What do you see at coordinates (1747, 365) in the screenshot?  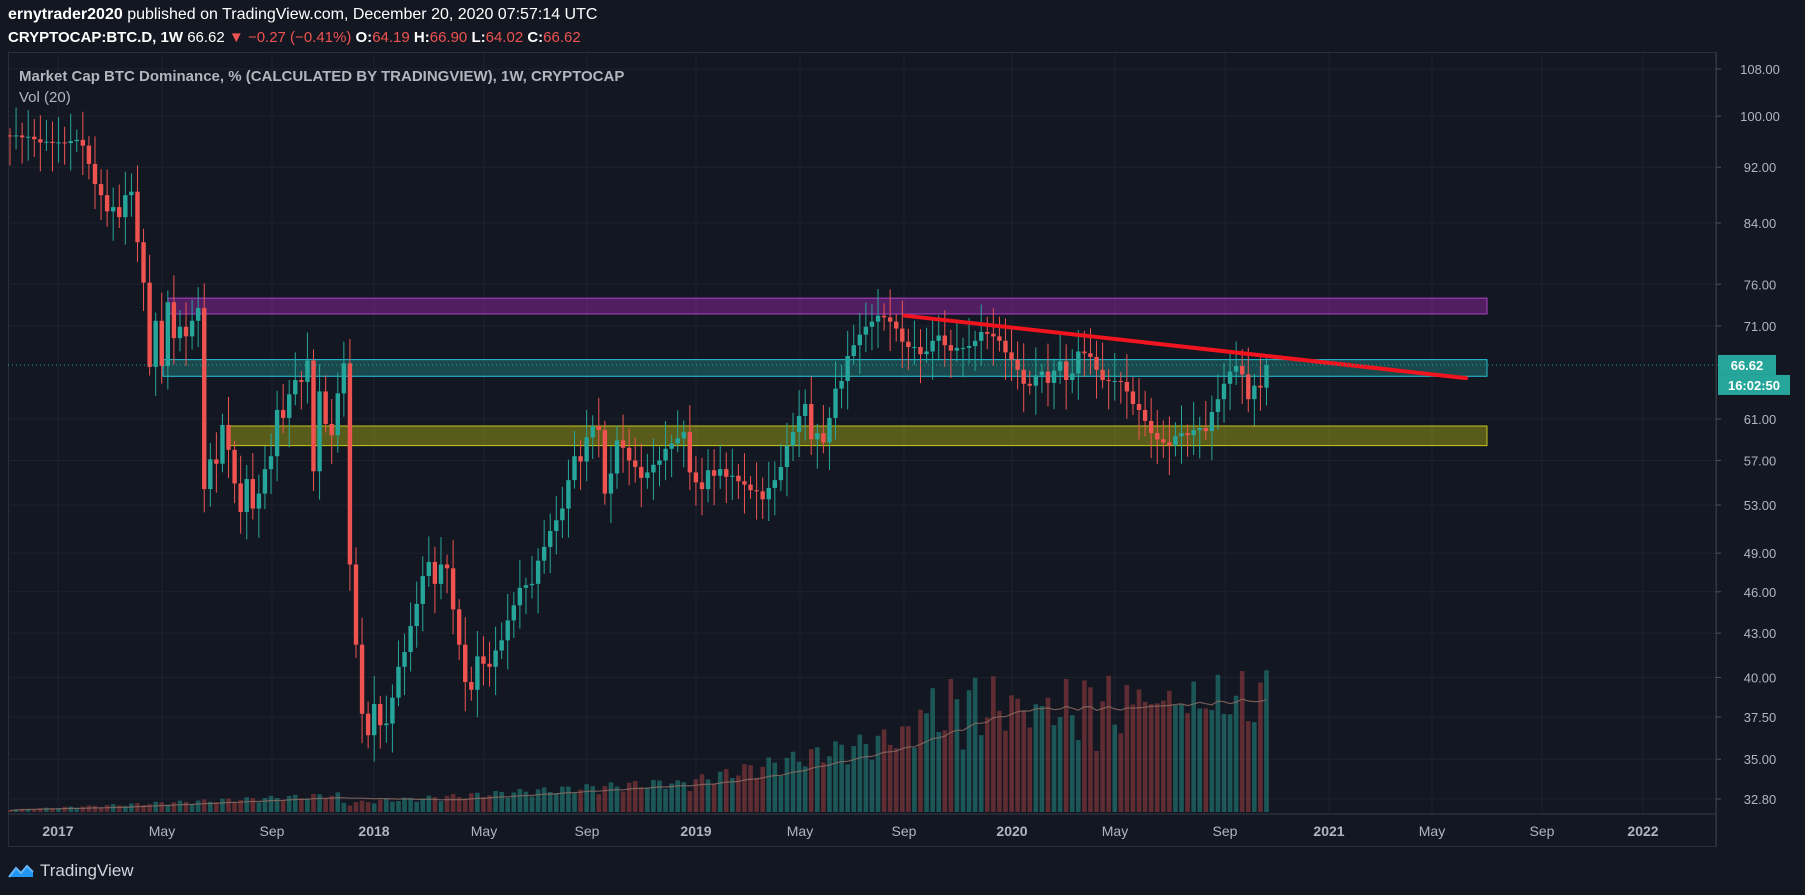 I see `last-price-badge-text: 66.62` at bounding box center [1747, 365].